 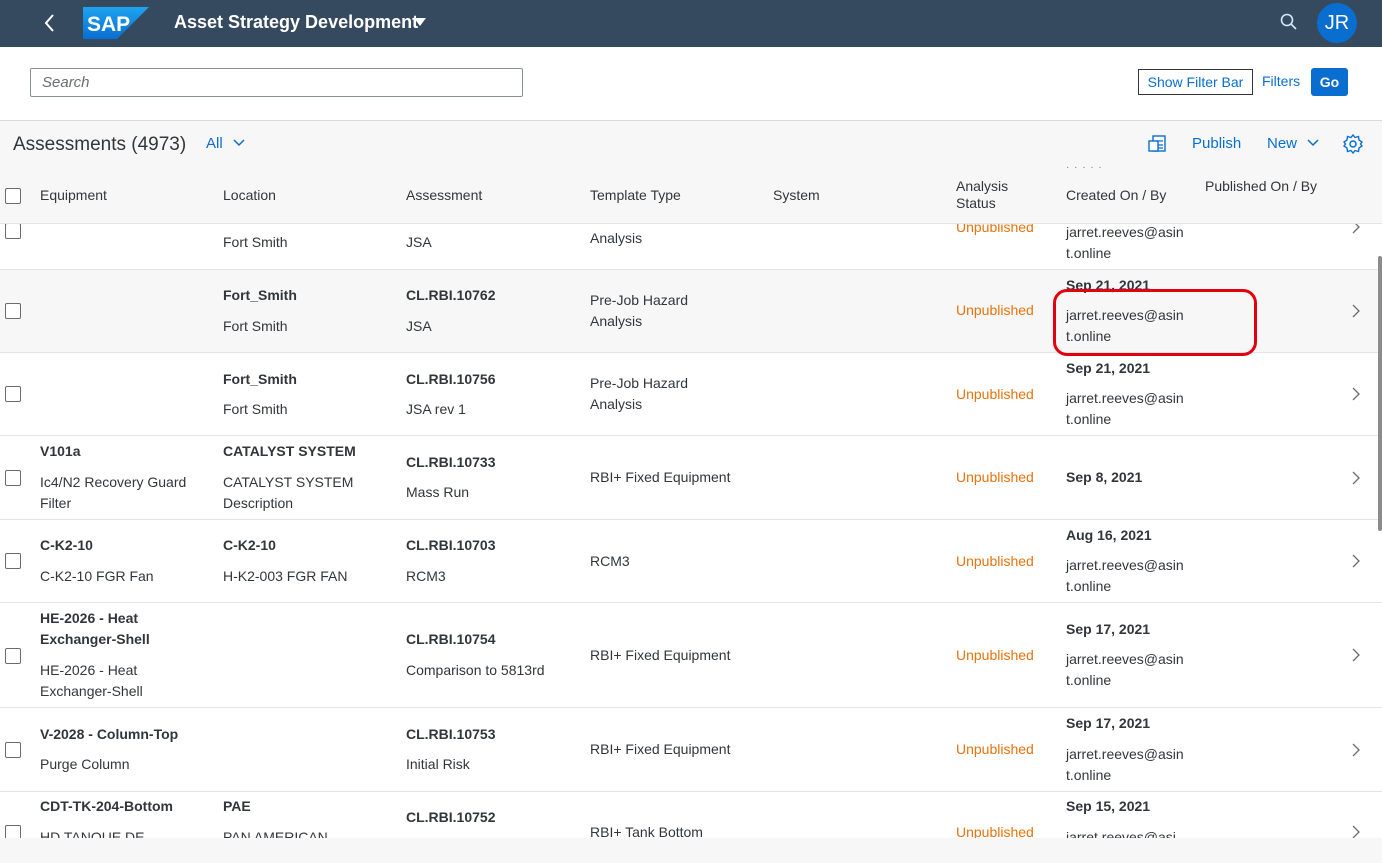 What do you see at coordinates (450, 639) in the screenshot?
I see `assessment-id: CL.RBI.10754` at bounding box center [450, 639].